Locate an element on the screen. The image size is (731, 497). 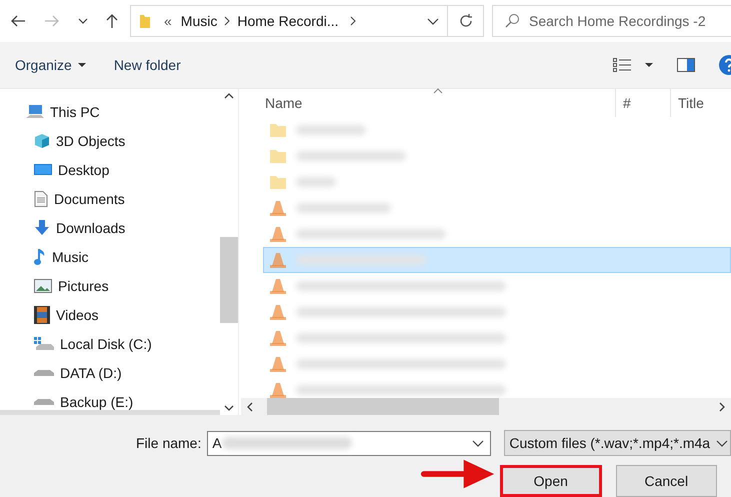
tree-item: Desktop is located at coordinates (110, 169).